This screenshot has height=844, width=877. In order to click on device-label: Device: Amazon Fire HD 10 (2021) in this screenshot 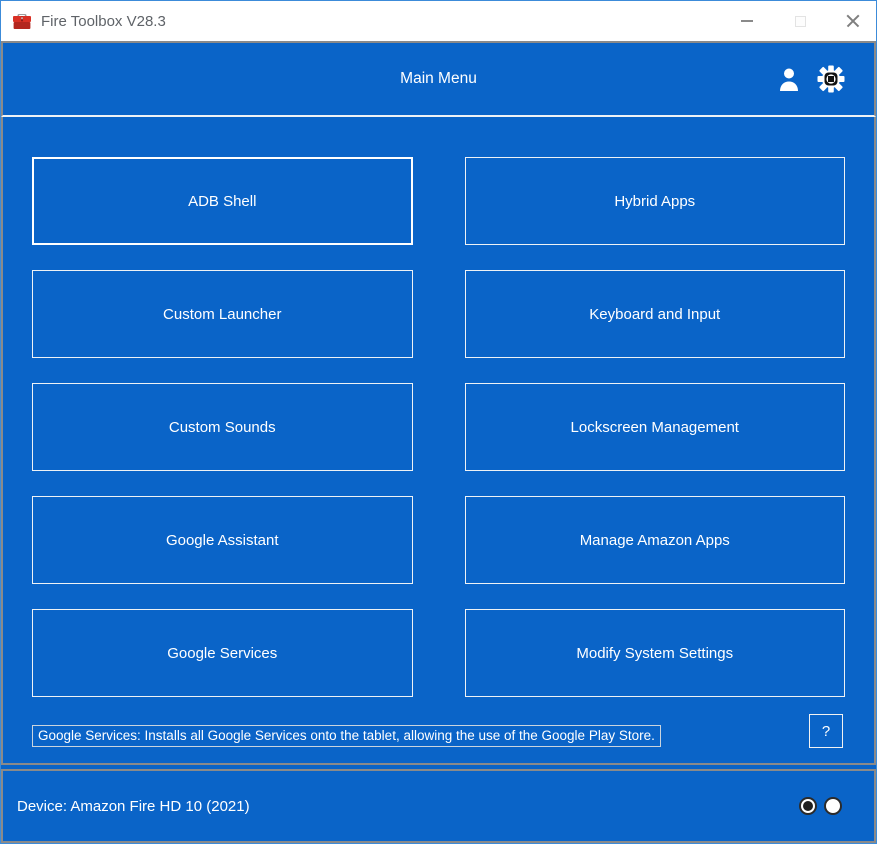, I will do `click(133, 806)`.